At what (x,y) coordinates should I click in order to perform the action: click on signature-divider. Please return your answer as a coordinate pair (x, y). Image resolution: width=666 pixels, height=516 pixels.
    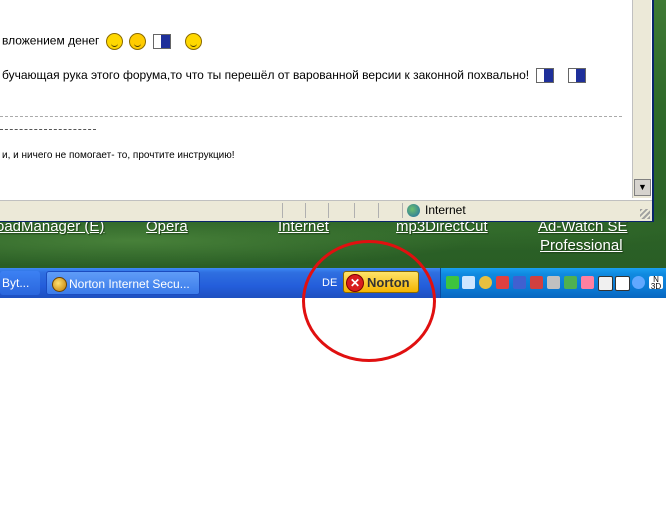
    Looking at the image, I should click on (48, 129).